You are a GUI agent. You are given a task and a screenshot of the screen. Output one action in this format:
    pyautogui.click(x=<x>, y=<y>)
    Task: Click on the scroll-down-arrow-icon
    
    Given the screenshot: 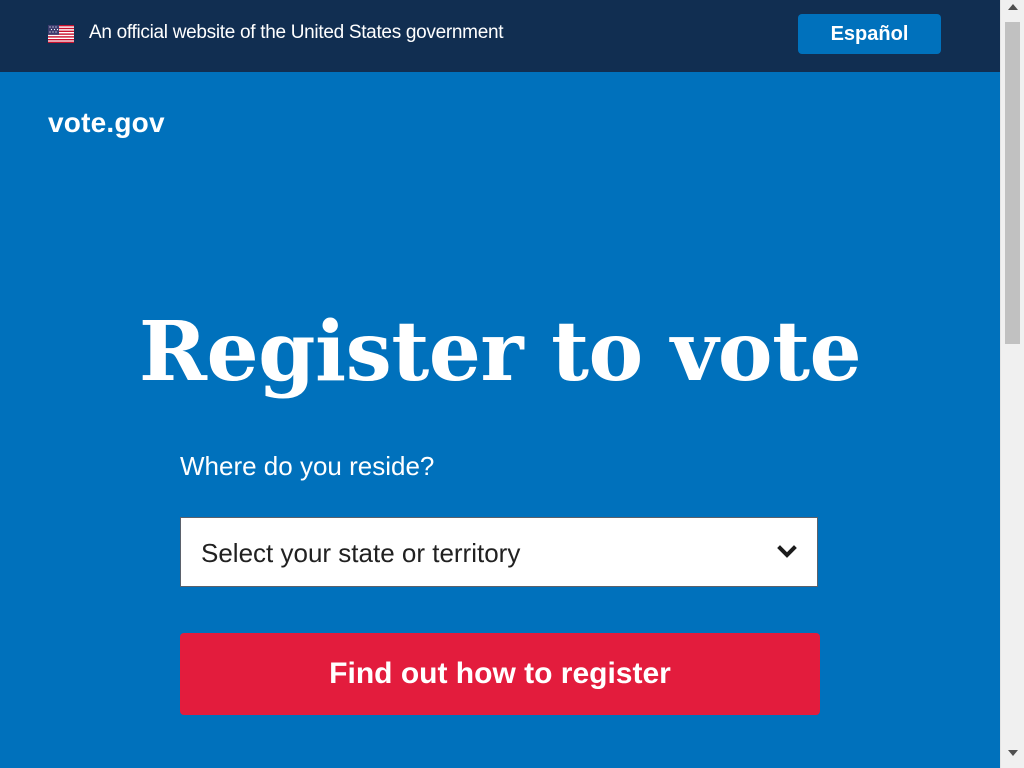 What is the action you would take?
    pyautogui.click(x=1013, y=753)
    